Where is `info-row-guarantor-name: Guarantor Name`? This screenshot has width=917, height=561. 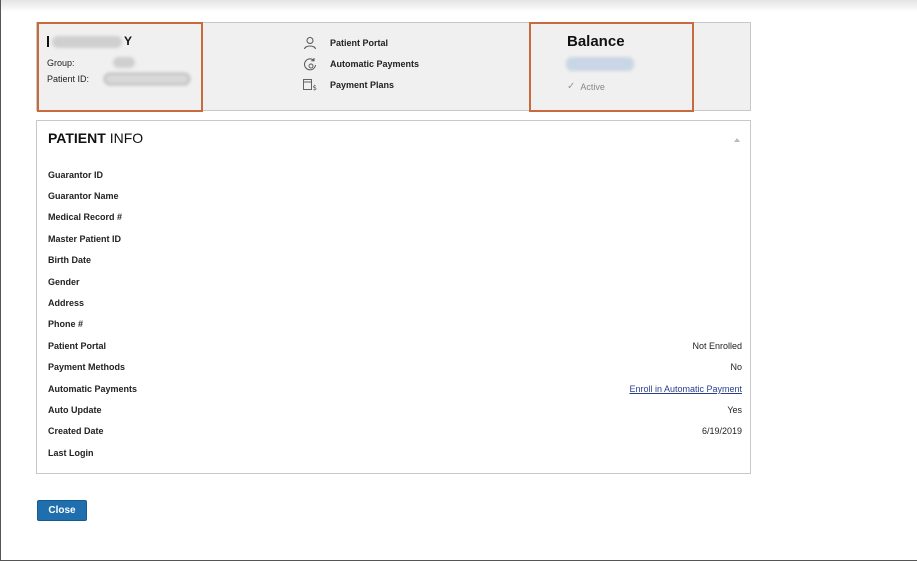
info-row-guarantor-name: Guarantor Name is located at coordinates (83, 196).